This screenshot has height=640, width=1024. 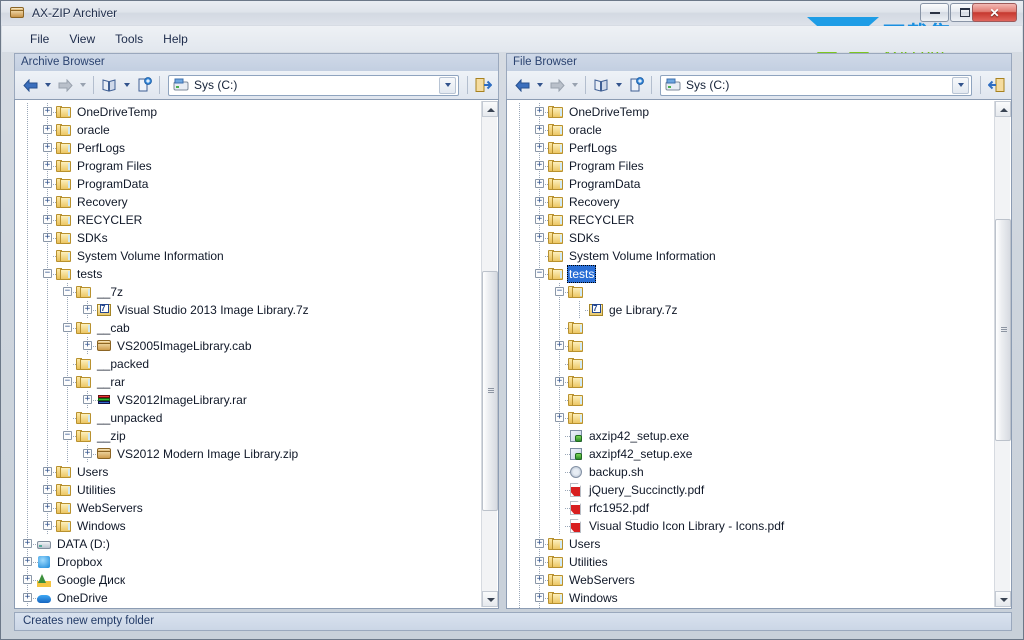 What do you see at coordinates (490, 391) in the screenshot?
I see `scroll-thumb` at bounding box center [490, 391].